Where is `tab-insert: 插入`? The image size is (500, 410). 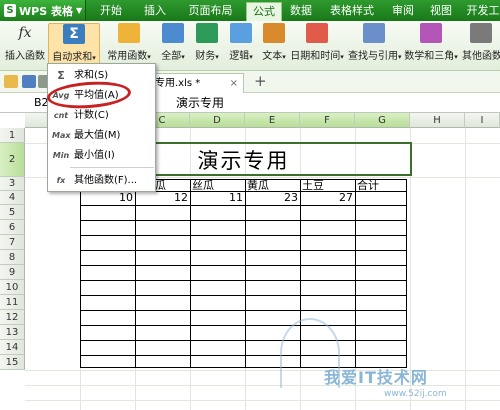
tab-insert: 插入 is located at coordinates (155, 10).